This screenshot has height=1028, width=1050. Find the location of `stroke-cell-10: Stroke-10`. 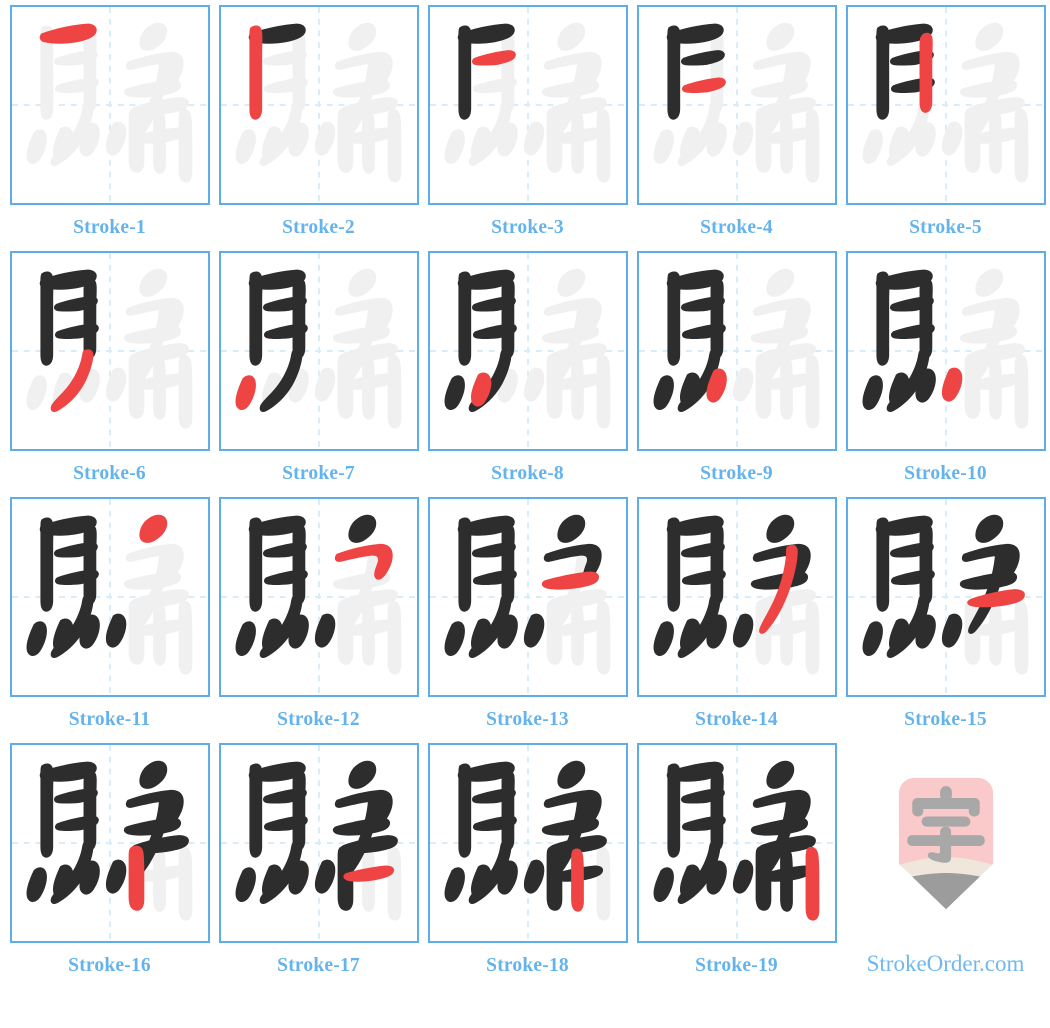

stroke-cell-10: Stroke-10 is located at coordinates (945, 374).